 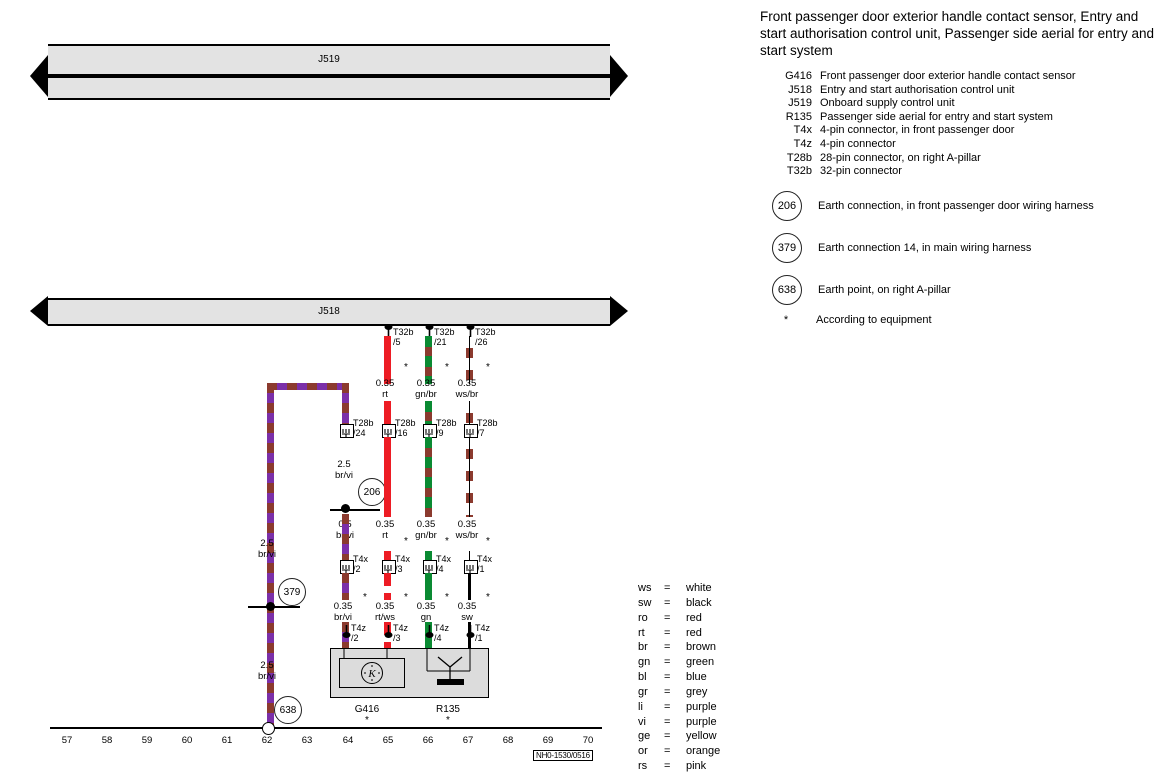 What do you see at coordinates (428, 586) in the screenshot?
I see `wire-gn` at bounding box center [428, 586].